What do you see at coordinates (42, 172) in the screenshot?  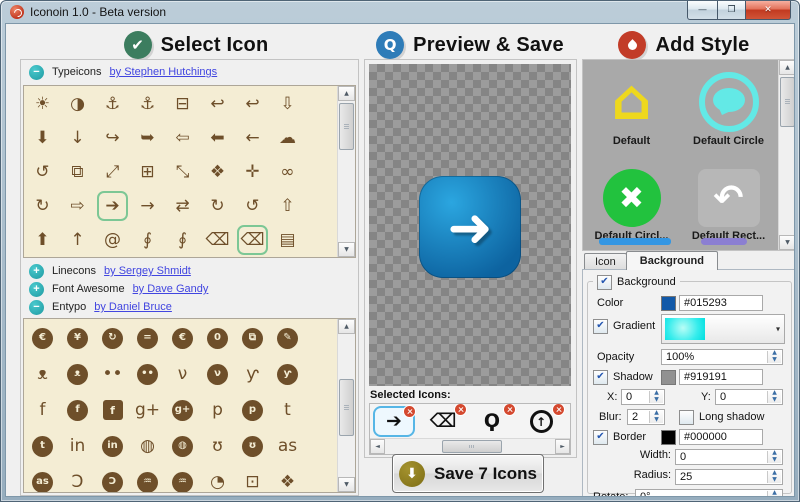 I see `arrow-loop: ↺` at bounding box center [42, 172].